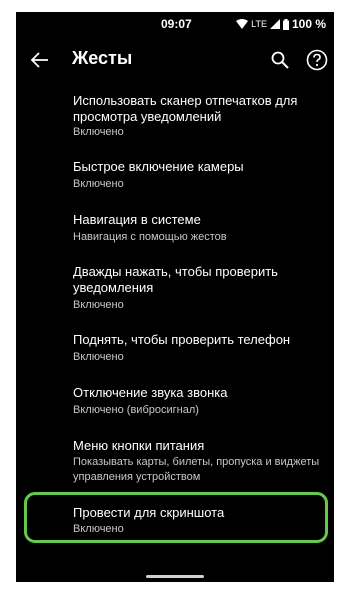  What do you see at coordinates (308, 24) in the screenshot?
I see `battery-percent: 100 %` at bounding box center [308, 24].